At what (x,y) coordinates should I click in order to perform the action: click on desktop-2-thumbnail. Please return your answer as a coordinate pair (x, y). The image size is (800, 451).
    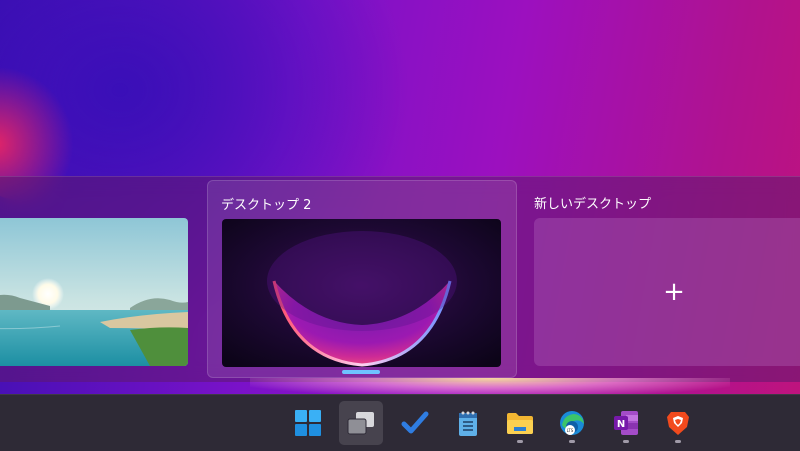
    Looking at the image, I should click on (361, 293).